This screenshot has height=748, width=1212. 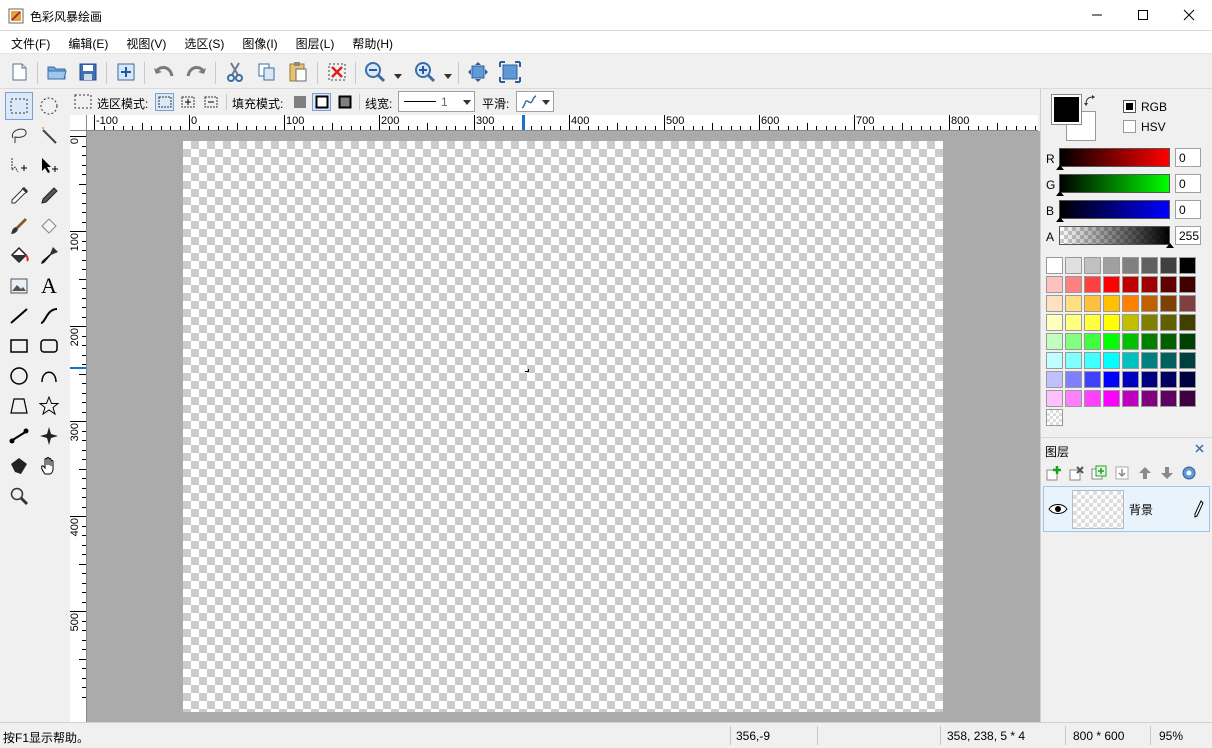 I want to click on eye-icon, so click(x=1058, y=509).